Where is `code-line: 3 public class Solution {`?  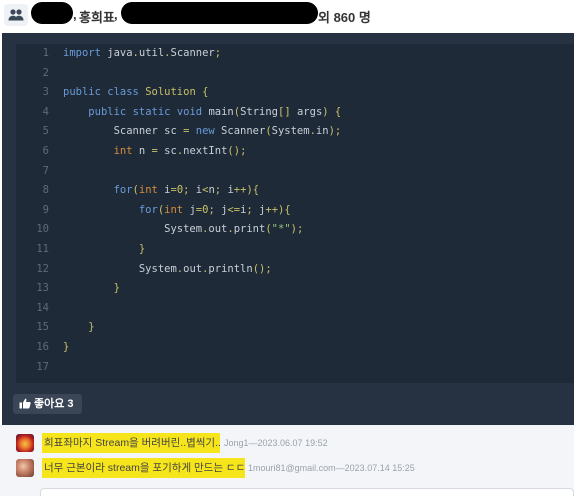 code-line: 3 public class Solution { is located at coordinates (286, 93).